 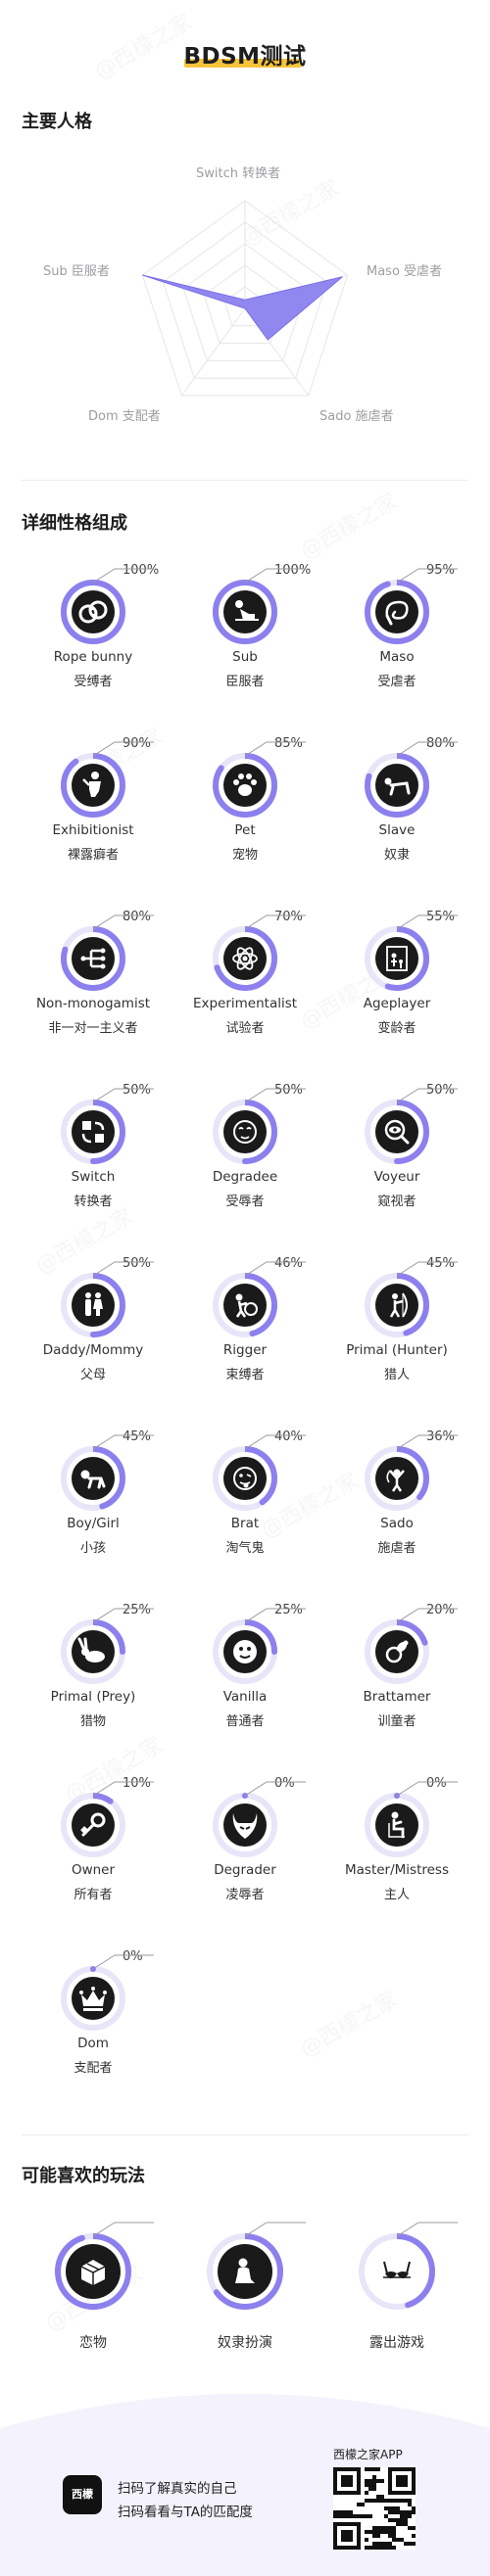 I want to click on trait-name-zh: 奴隶, so click(x=396, y=855).